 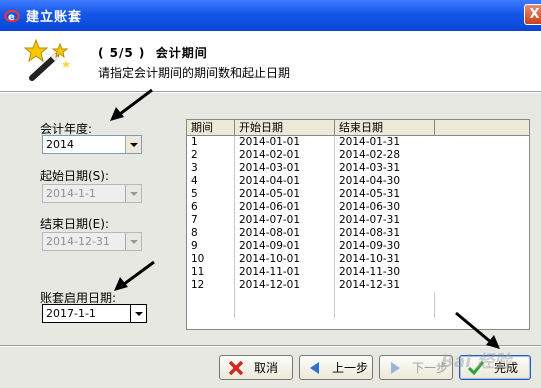 I want to click on table-cell: 10, so click(x=211, y=259).